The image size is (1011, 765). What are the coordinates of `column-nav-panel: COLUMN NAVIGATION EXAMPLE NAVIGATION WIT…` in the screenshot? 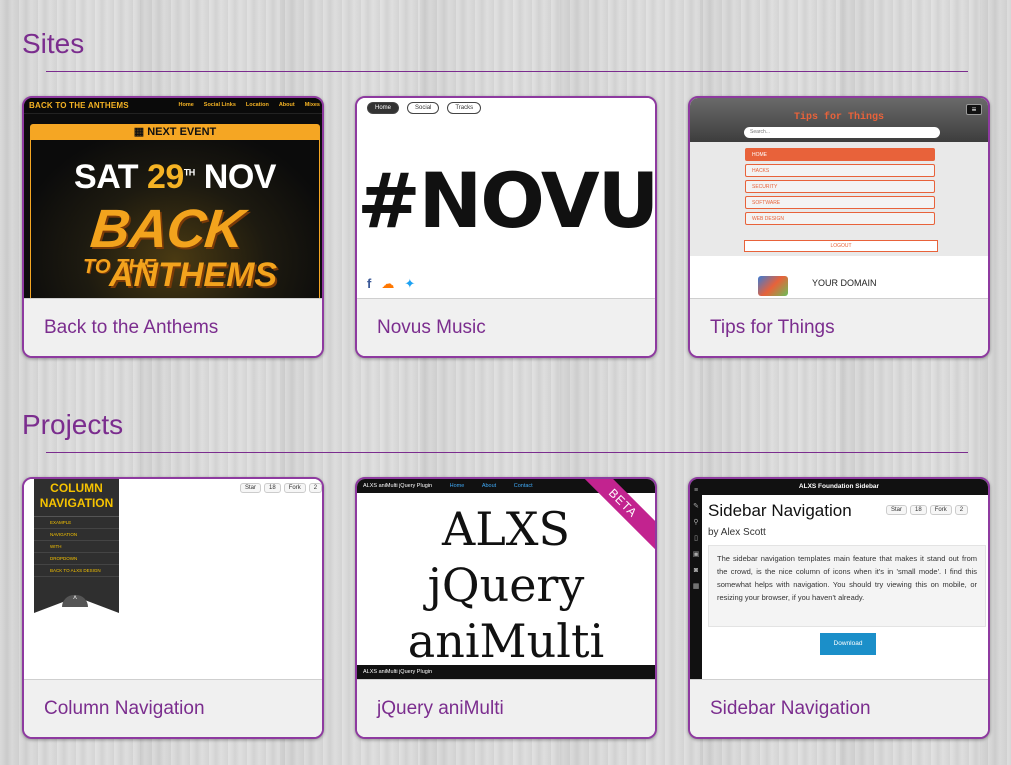 It's located at (76, 546).